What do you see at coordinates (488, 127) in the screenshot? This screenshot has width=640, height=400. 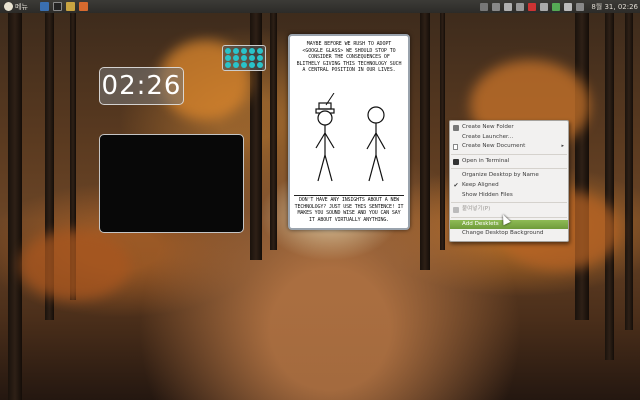 I see `menu-item-label: Create New Folder` at bounding box center [488, 127].